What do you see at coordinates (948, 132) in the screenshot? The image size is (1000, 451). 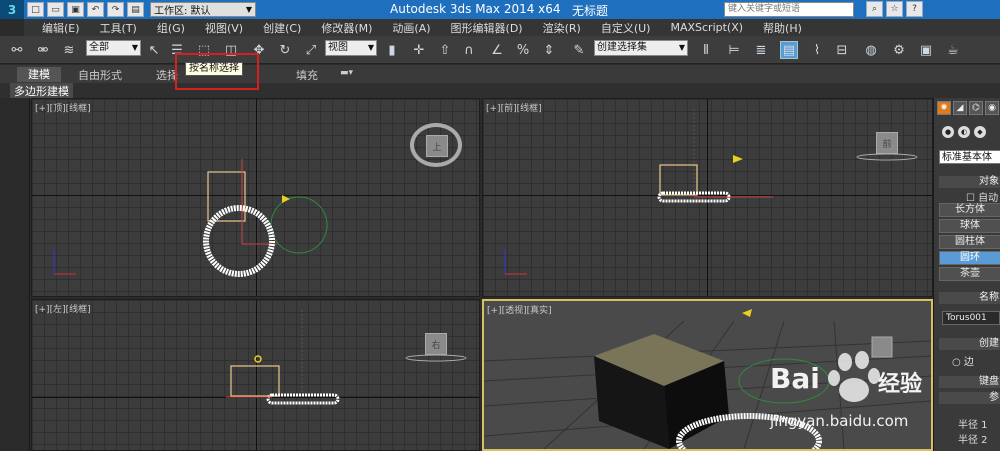 I see `geometry-icon: ●` at bounding box center [948, 132].